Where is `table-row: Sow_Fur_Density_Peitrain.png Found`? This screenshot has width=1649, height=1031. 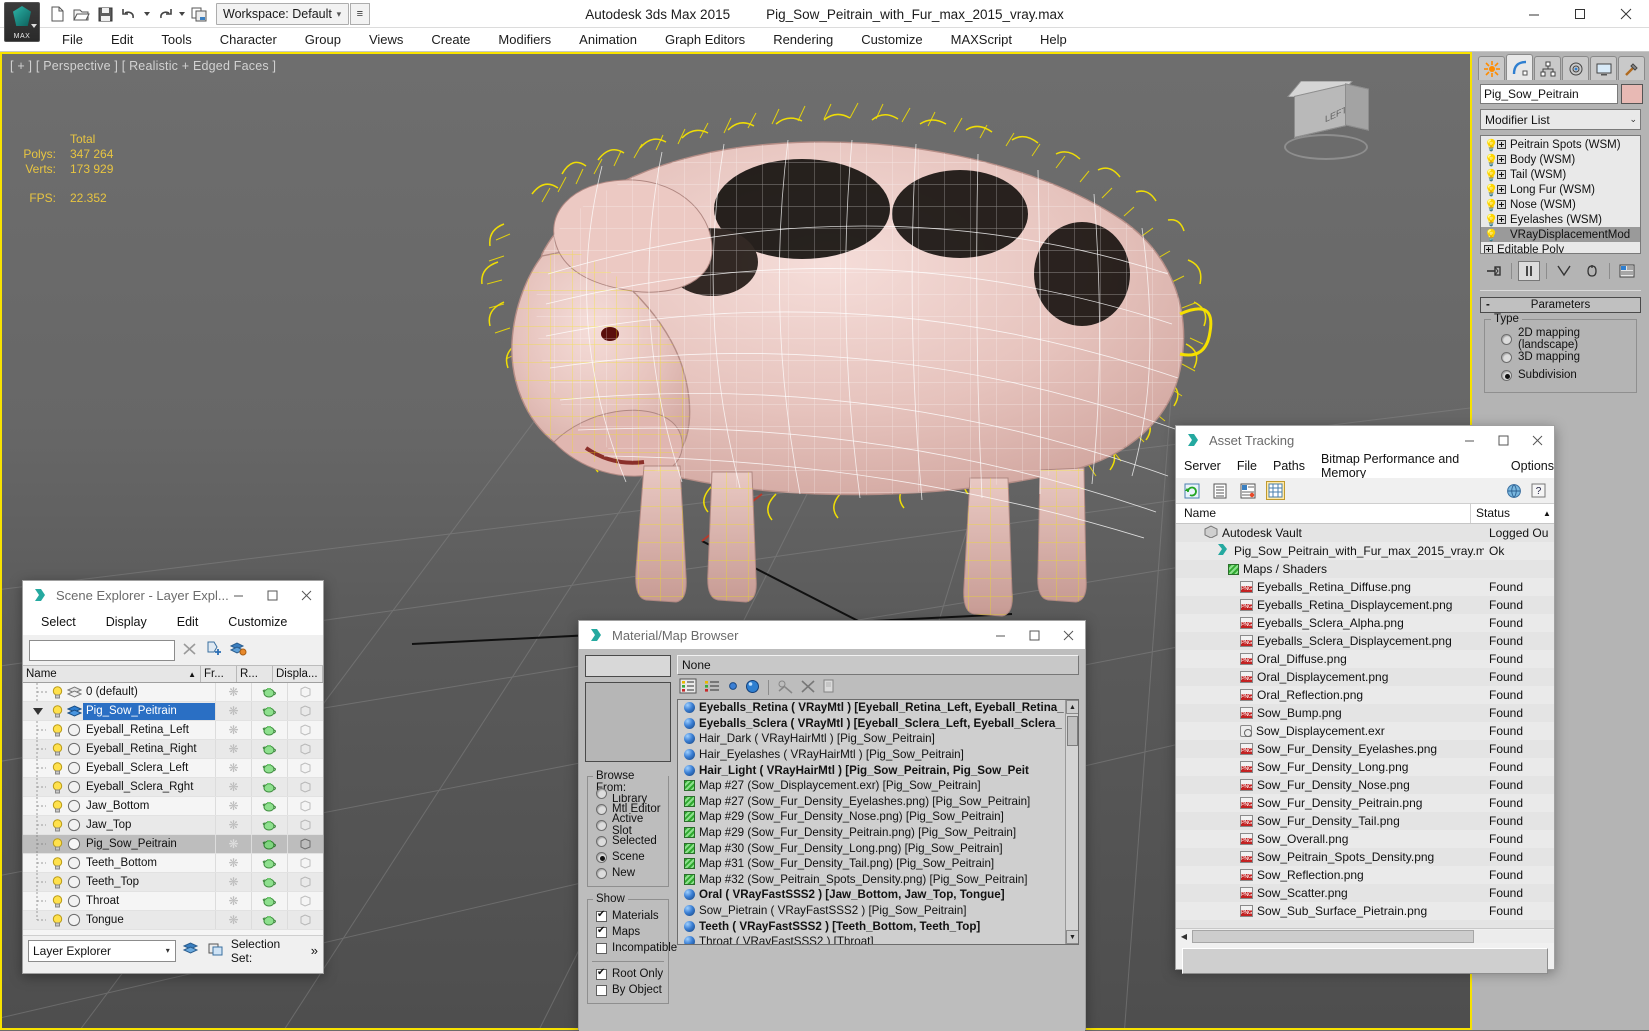 table-row: Sow_Fur_Density_Peitrain.png Found is located at coordinates (1365, 803).